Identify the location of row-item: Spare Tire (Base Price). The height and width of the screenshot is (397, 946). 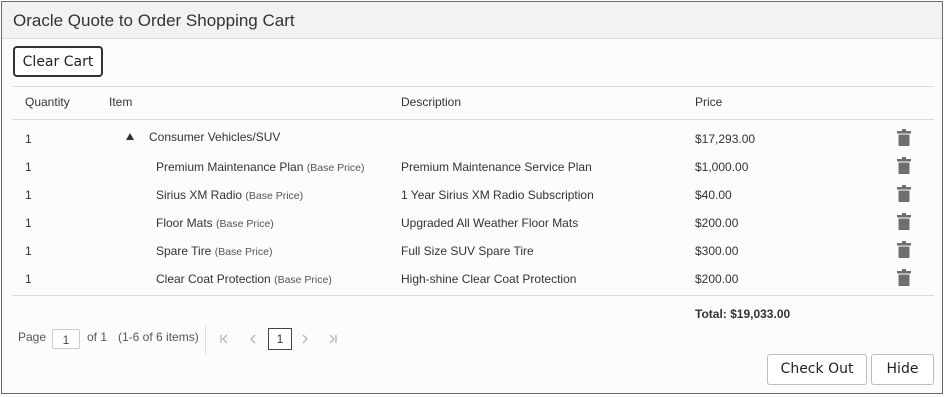
(214, 251).